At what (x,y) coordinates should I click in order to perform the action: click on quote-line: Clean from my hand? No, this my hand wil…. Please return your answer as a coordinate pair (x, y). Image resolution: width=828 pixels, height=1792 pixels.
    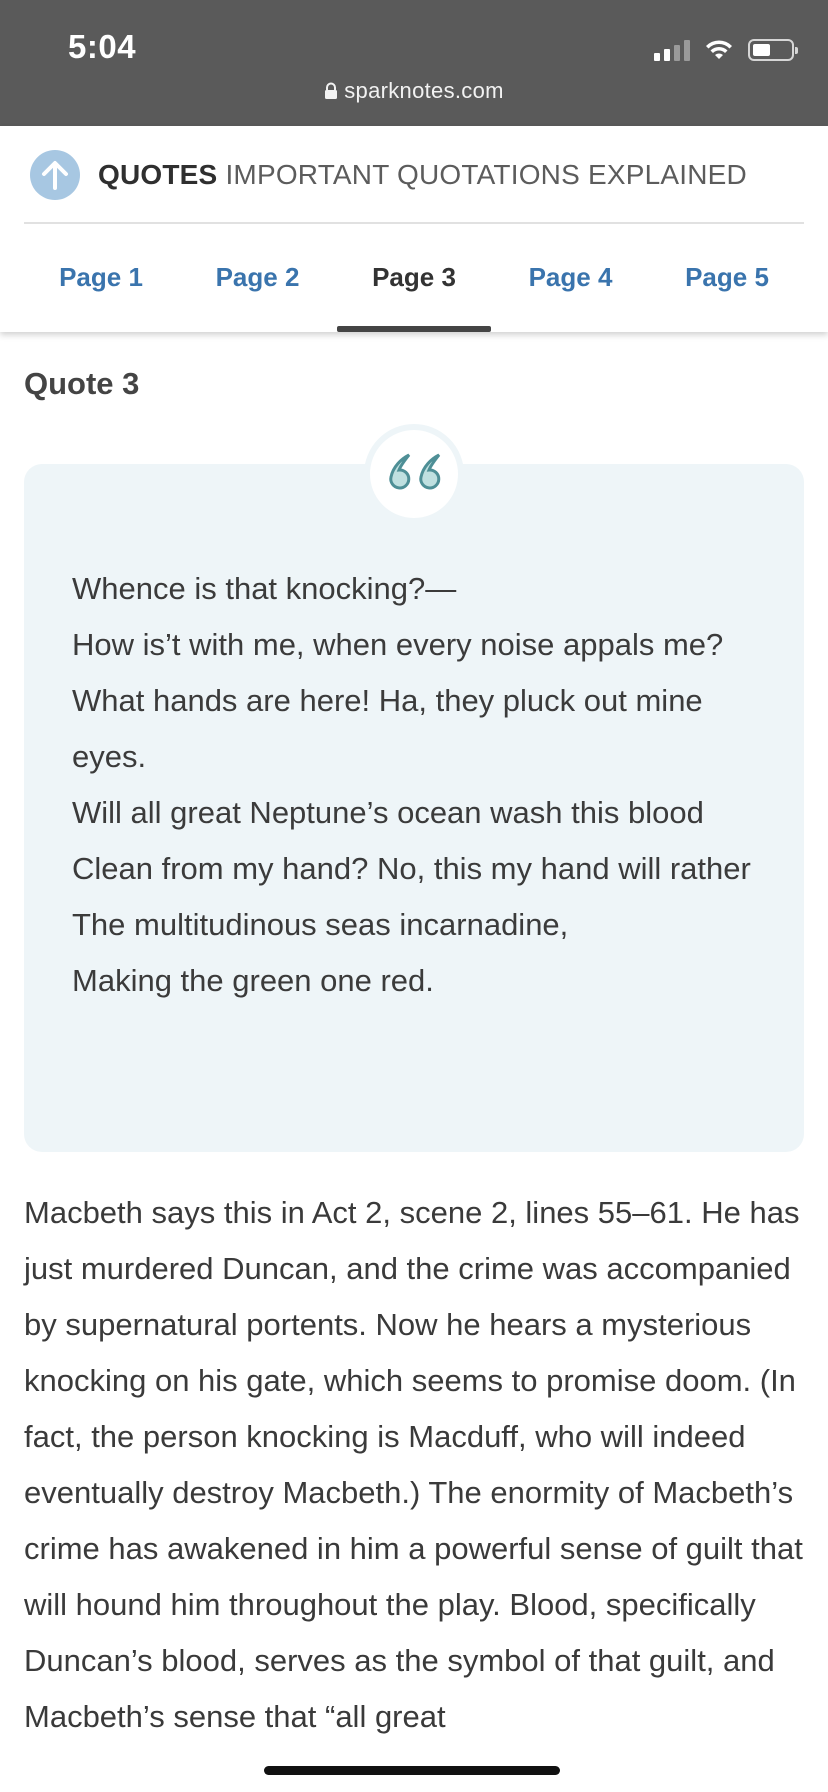
    Looking at the image, I should click on (411, 868).